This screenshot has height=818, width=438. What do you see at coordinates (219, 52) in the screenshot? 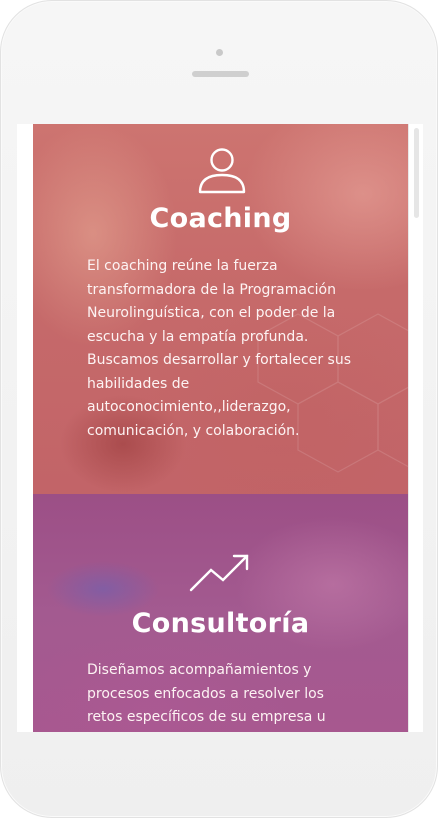
I see `front-camera` at bounding box center [219, 52].